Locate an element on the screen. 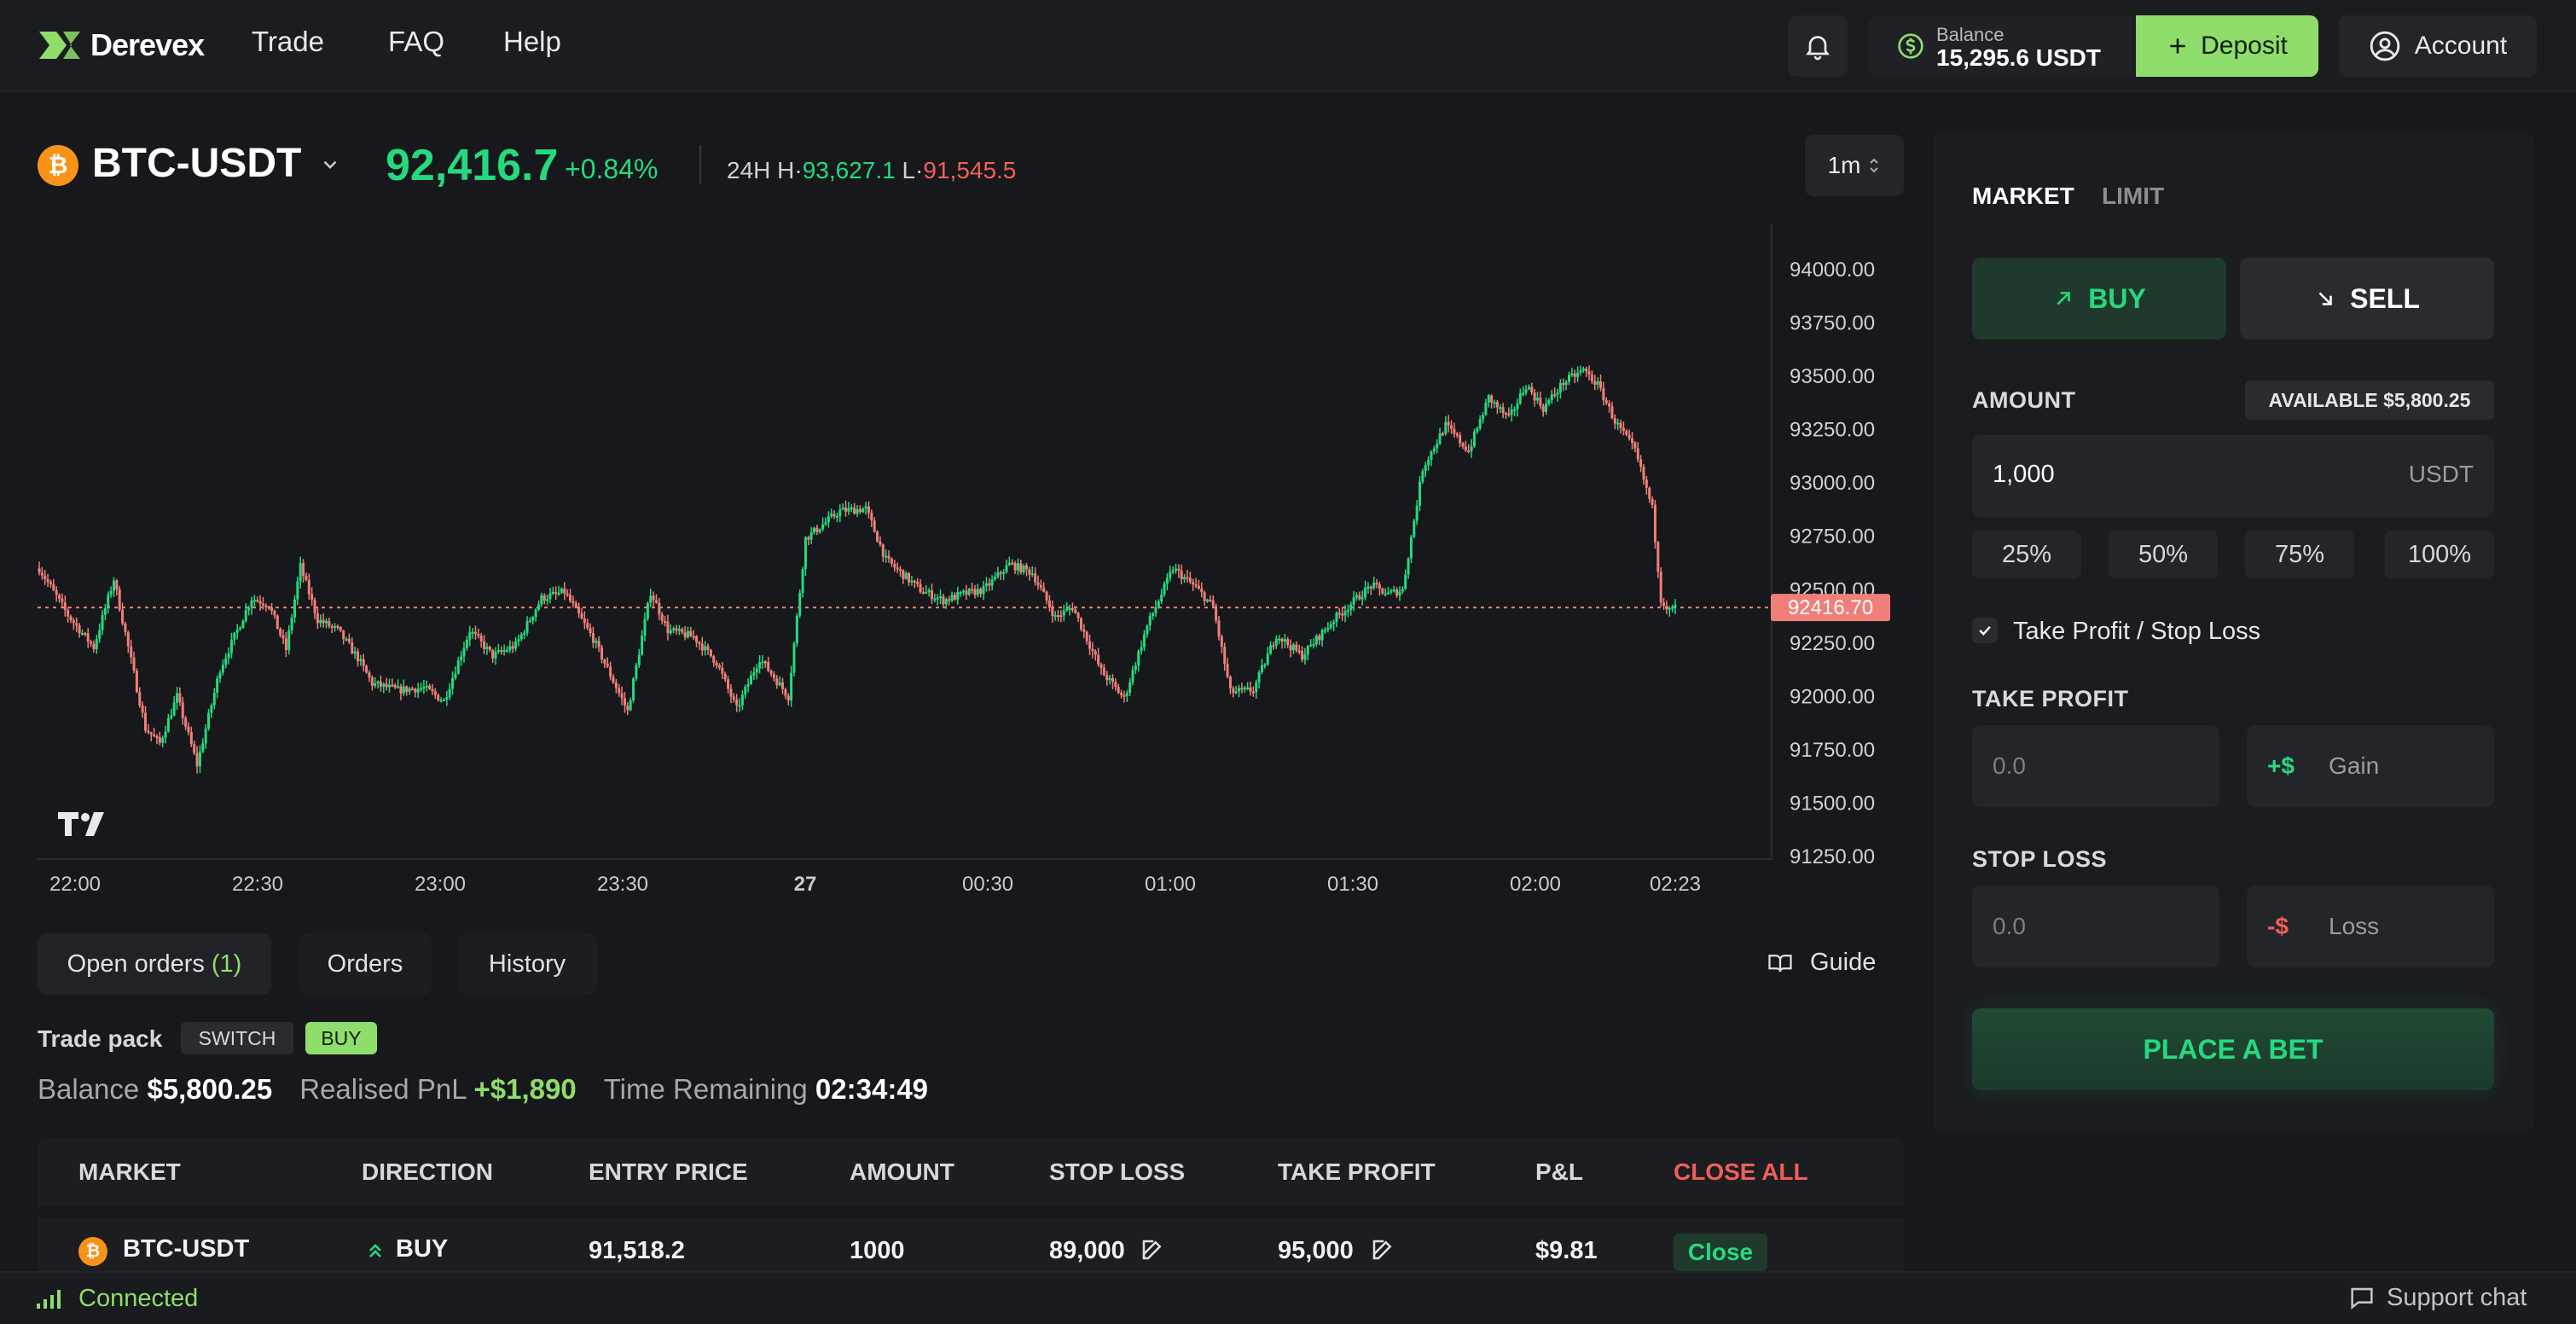  close-all-button: CLOSE ALL is located at coordinates (1741, 1172).